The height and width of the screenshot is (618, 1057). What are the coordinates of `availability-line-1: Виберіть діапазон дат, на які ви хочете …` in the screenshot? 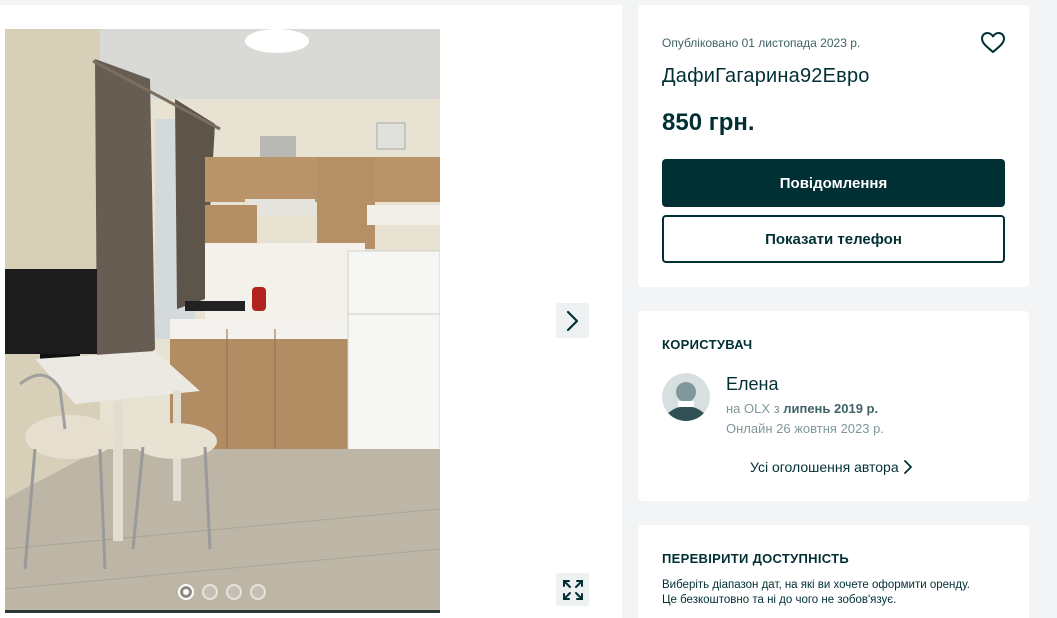 It's located at (816, 585).